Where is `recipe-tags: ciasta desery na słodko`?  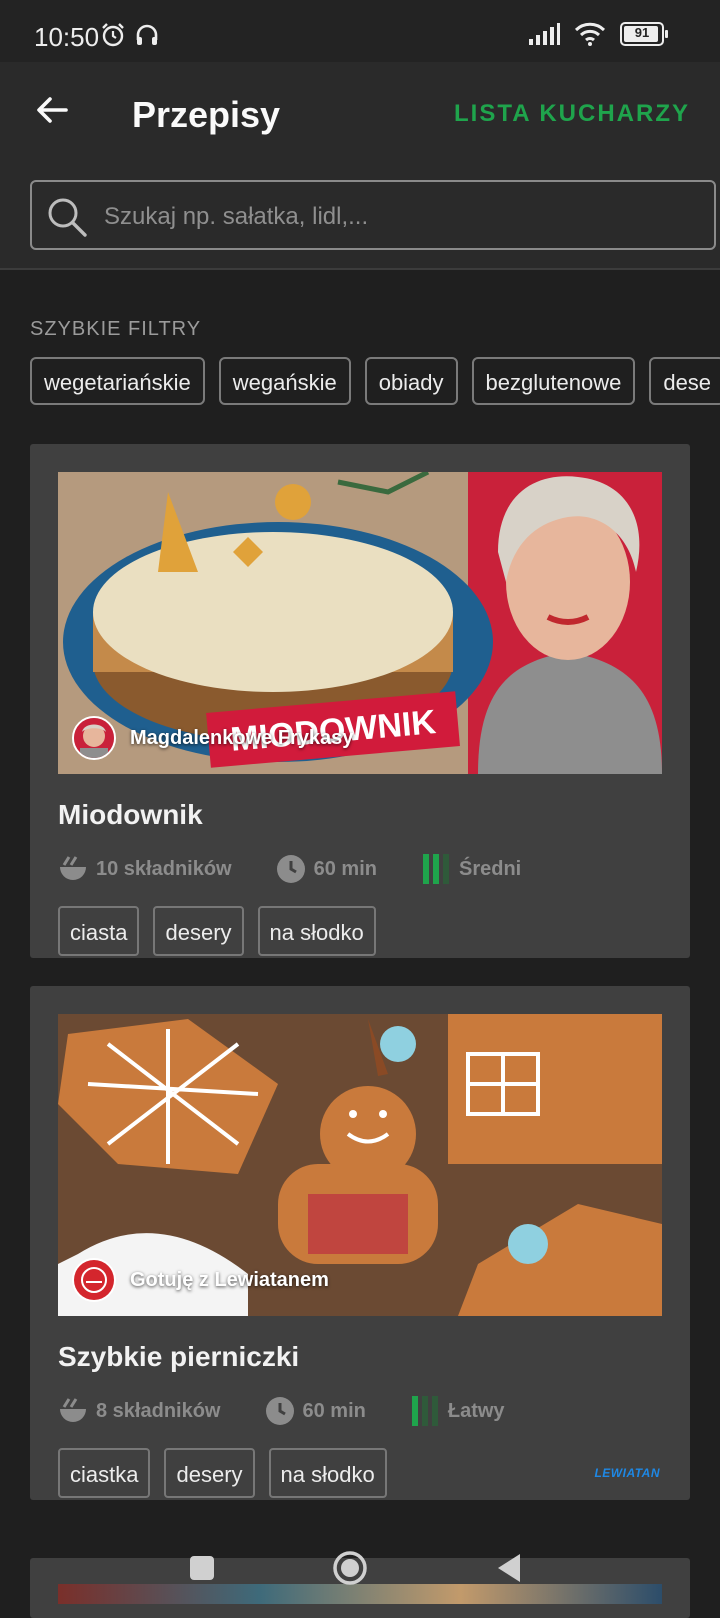
recipe-tags: ciasta desery na słodko is located at coordinates (224, 931).